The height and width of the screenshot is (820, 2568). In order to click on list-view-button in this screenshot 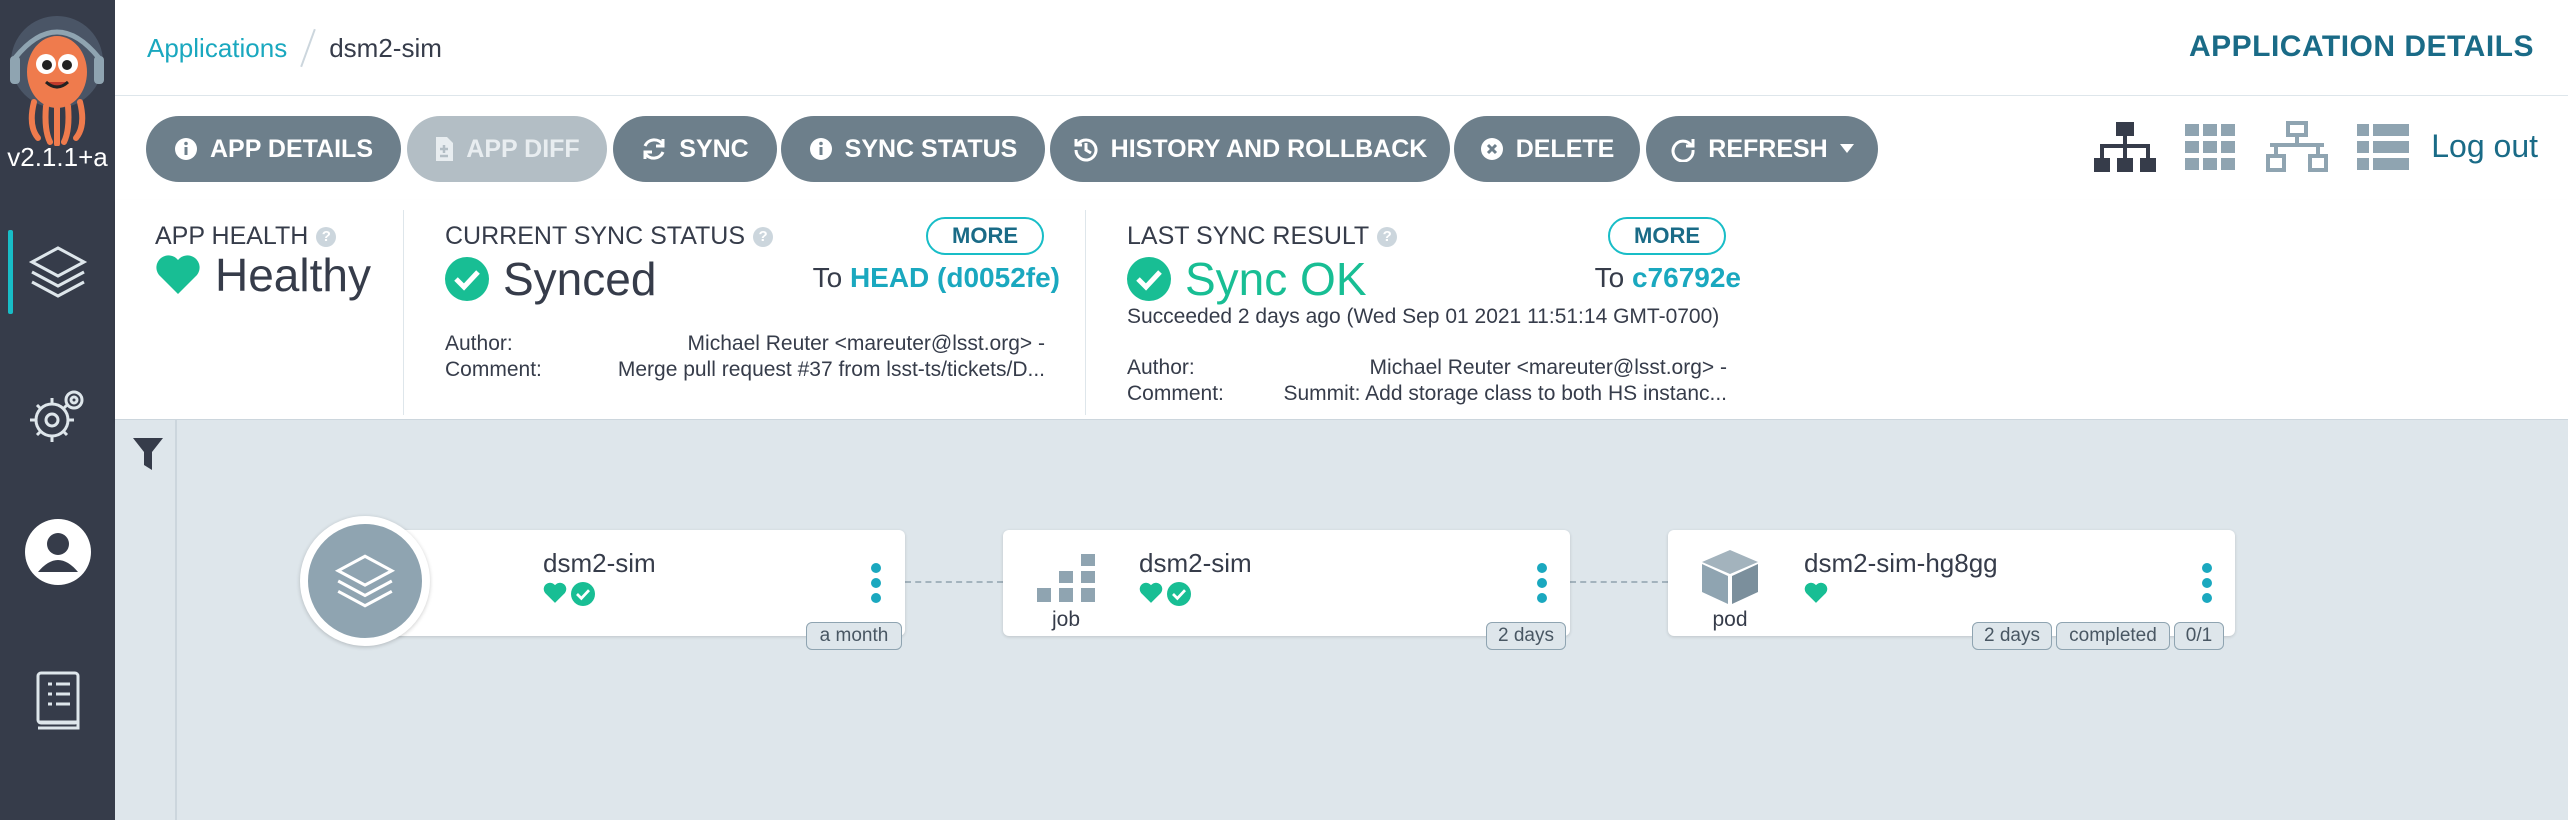, I will do `click(2383, 149)`.